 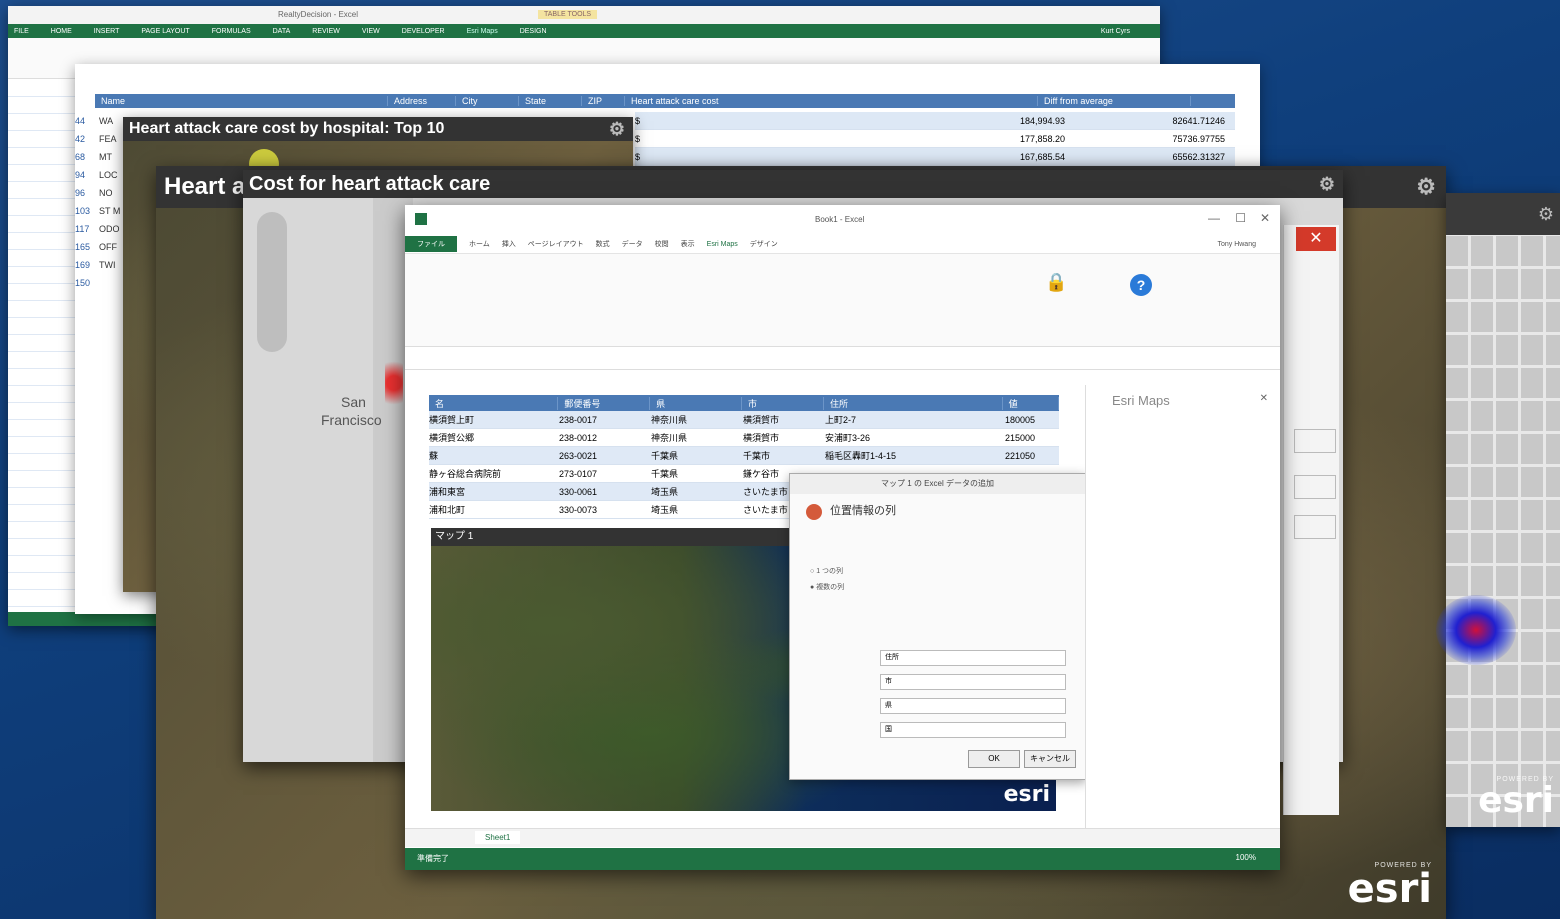 What do you see at coordinates (61, 31) in the screenshot?
I see `back-tab-home: HOME` at bounding box center [61, 31].